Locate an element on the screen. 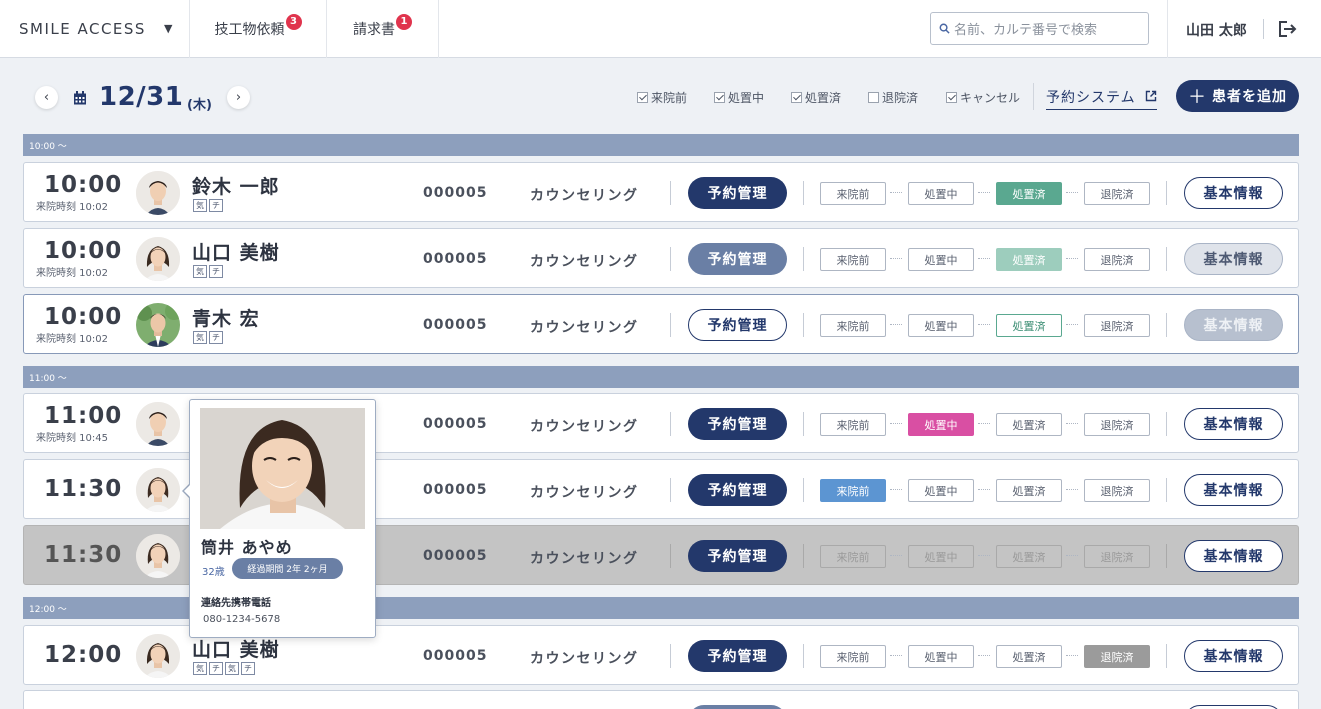  patient-name: 鈴木 一郎 is located at coordinates (236, 185).